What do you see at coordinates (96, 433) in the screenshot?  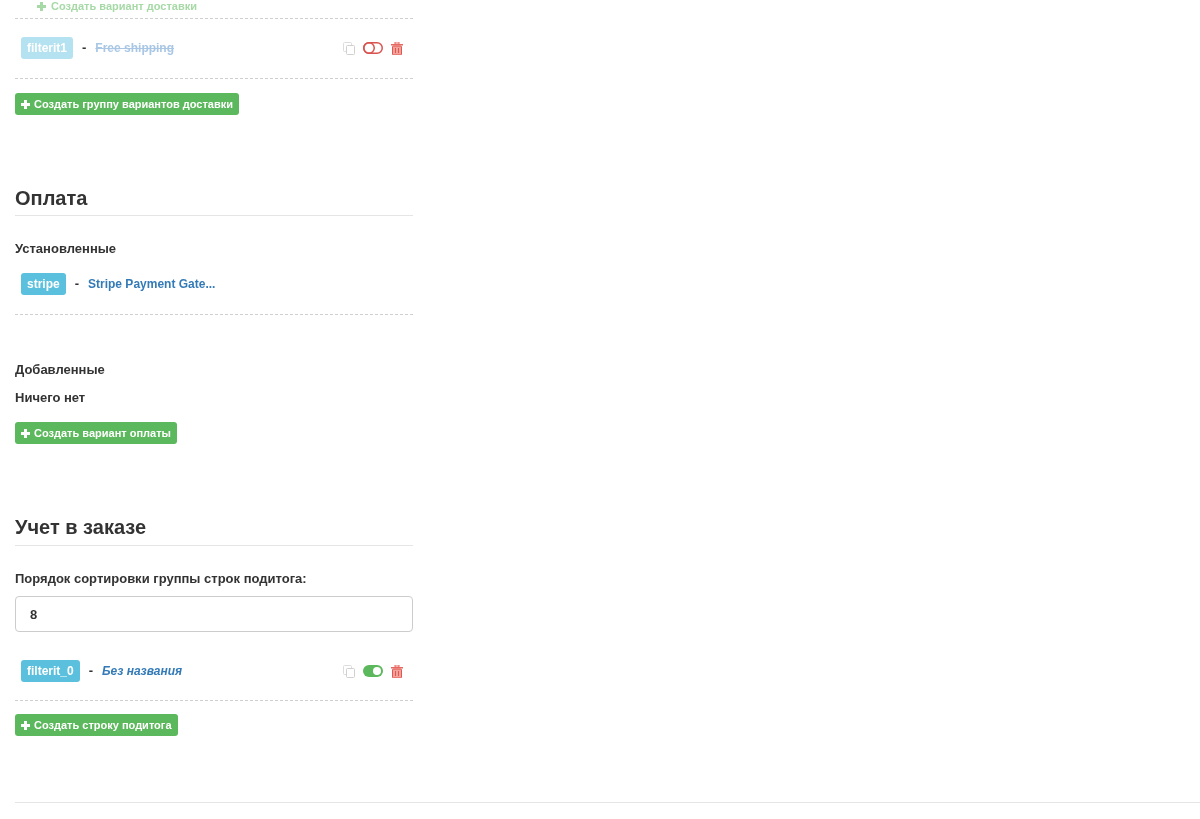 I see `create-button: Создать вариант оплаты` at bounding box center [96, 433].